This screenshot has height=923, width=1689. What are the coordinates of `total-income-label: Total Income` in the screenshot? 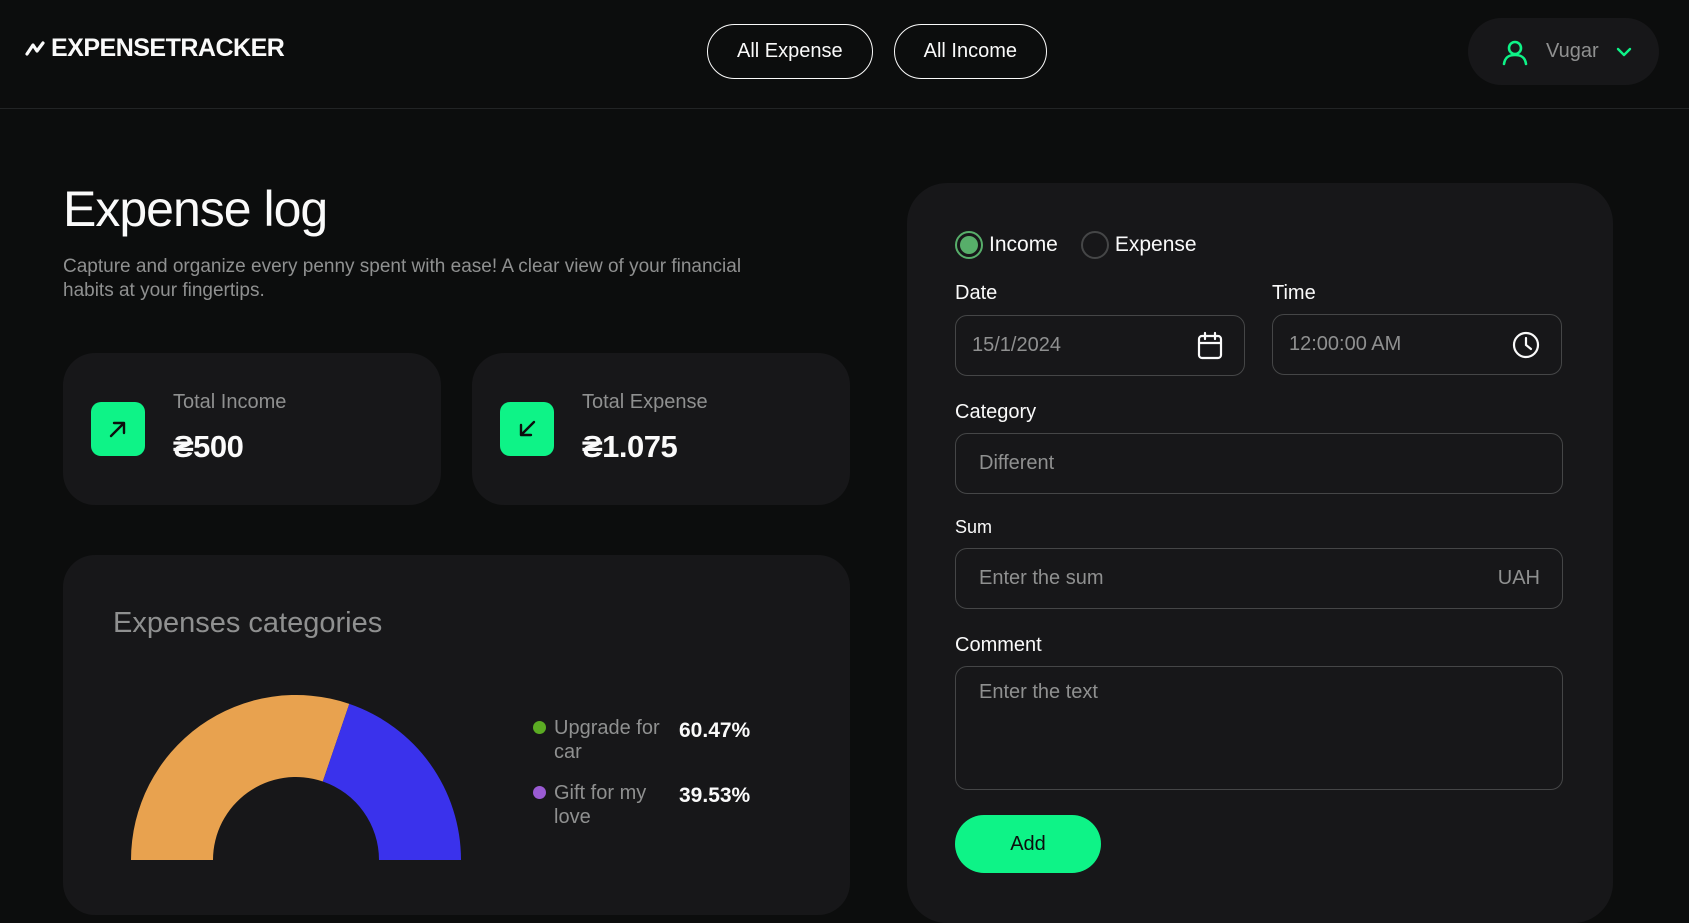 It's located at (230, 402).